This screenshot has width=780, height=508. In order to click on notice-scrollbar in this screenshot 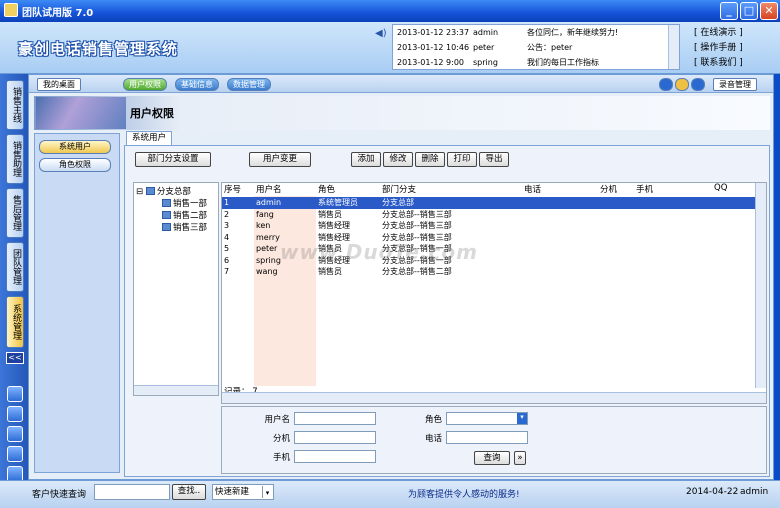, I will do `click(673, 47)`.